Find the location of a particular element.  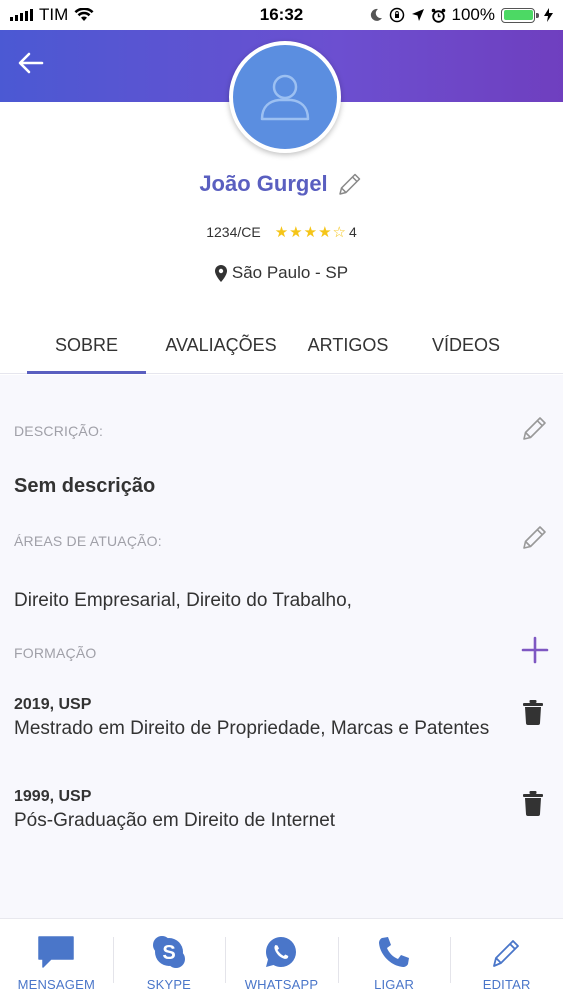

star-empty-icon: ☆ is located at coordinates (339, 232).